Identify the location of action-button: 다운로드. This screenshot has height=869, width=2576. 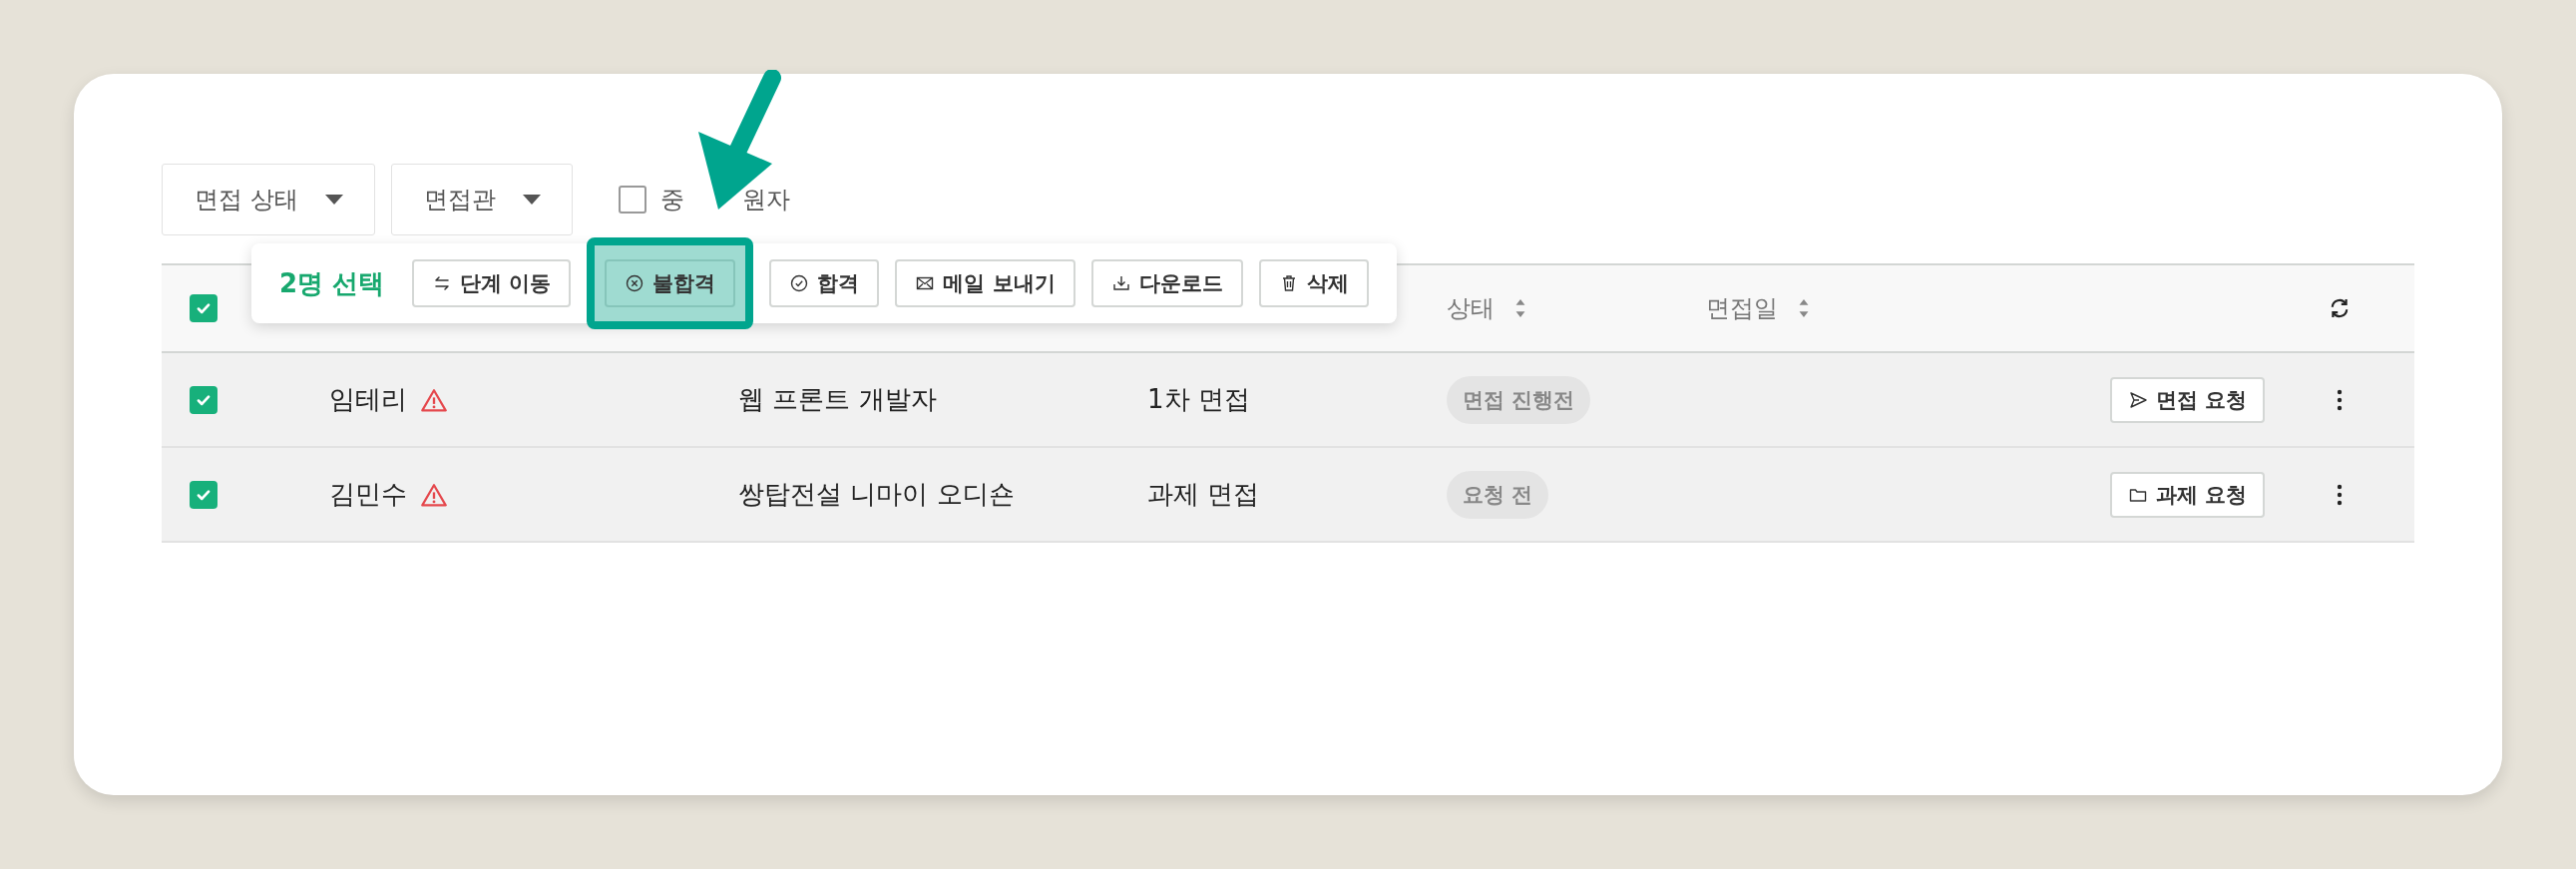
(1166, 283).